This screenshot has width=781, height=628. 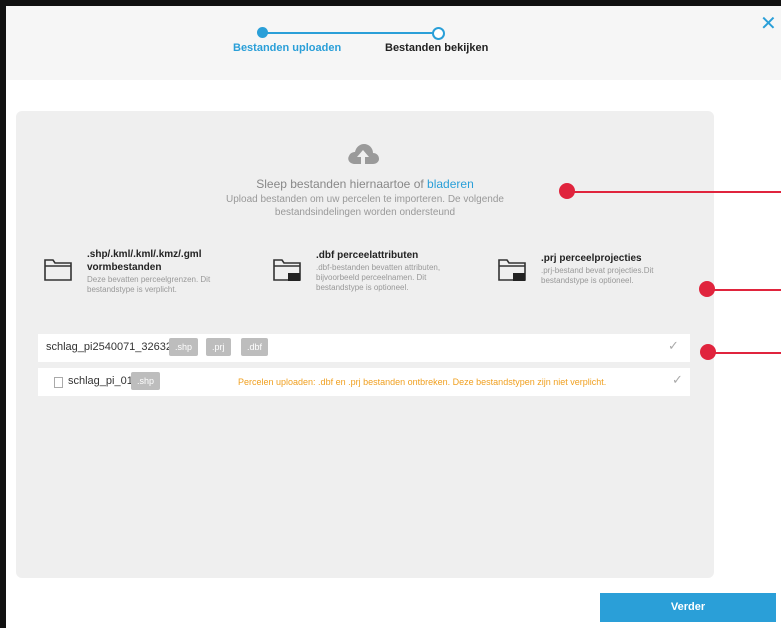 I want to click on folder-dbf-icon, so click(x=287, y=270).